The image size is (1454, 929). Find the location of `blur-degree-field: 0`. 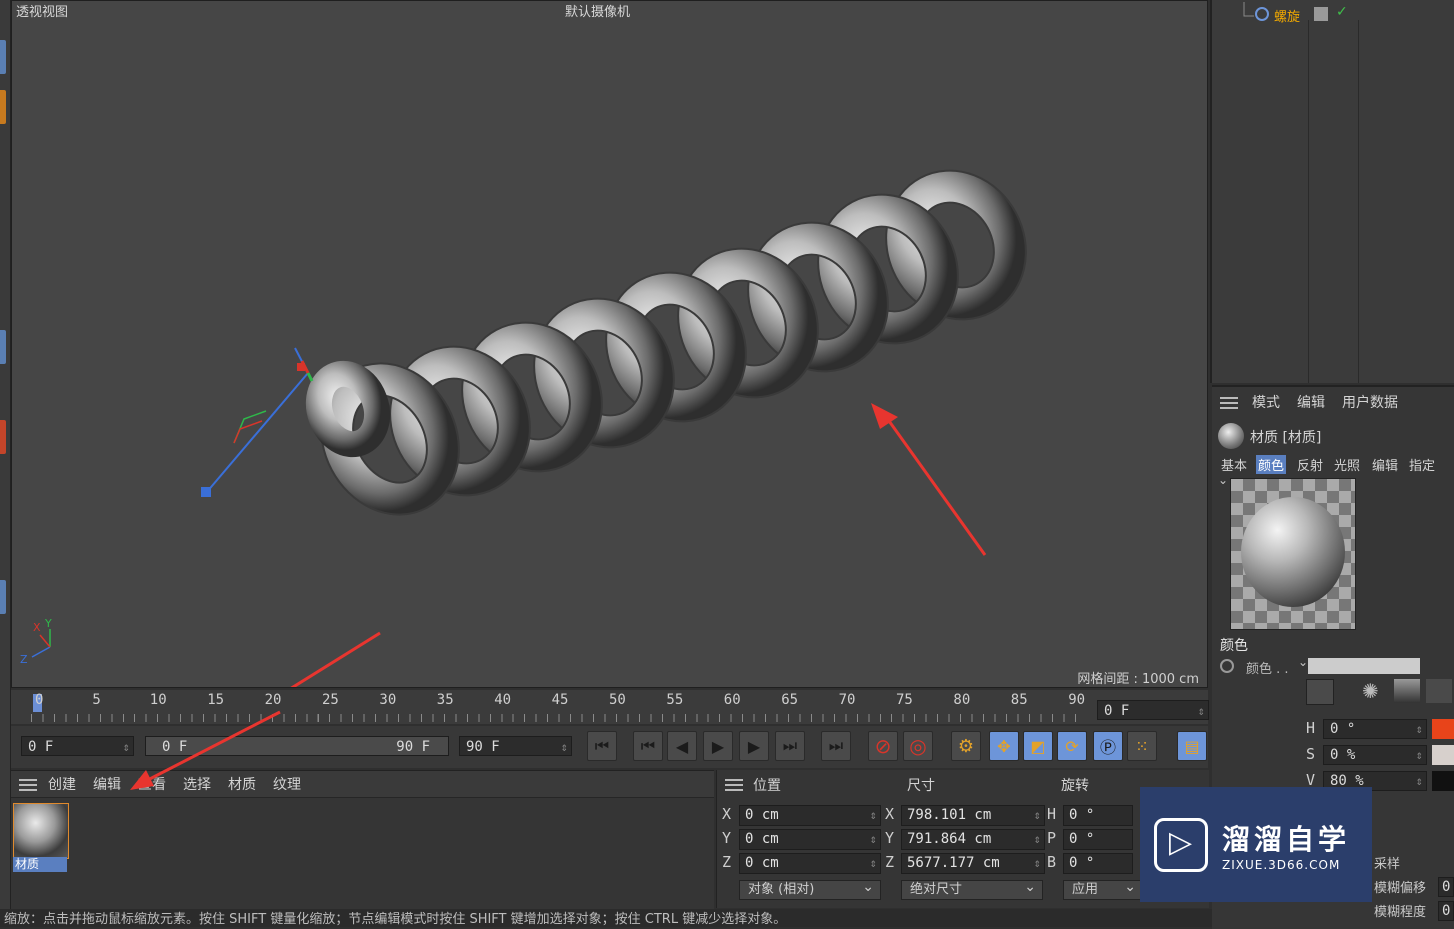

blur-degree-field: 0 is located at coordinates (1446, 911).